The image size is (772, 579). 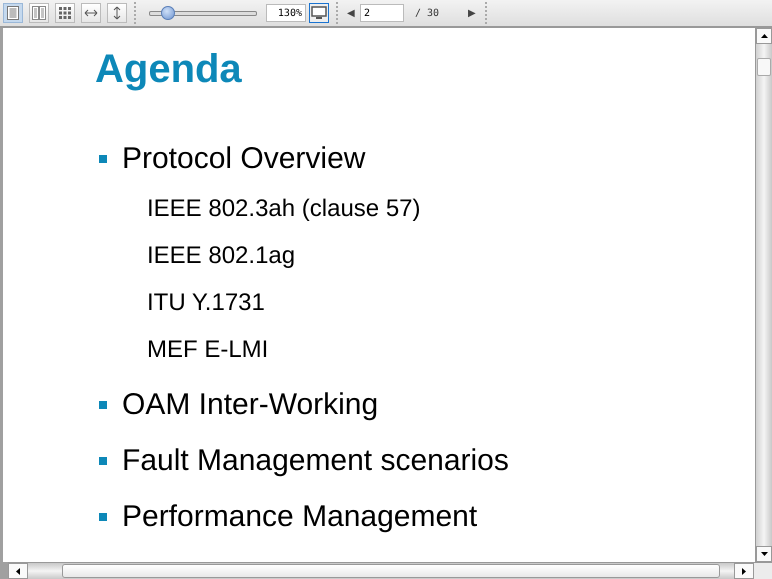 I want to click on two-page-button, so click(x=39, y=13).